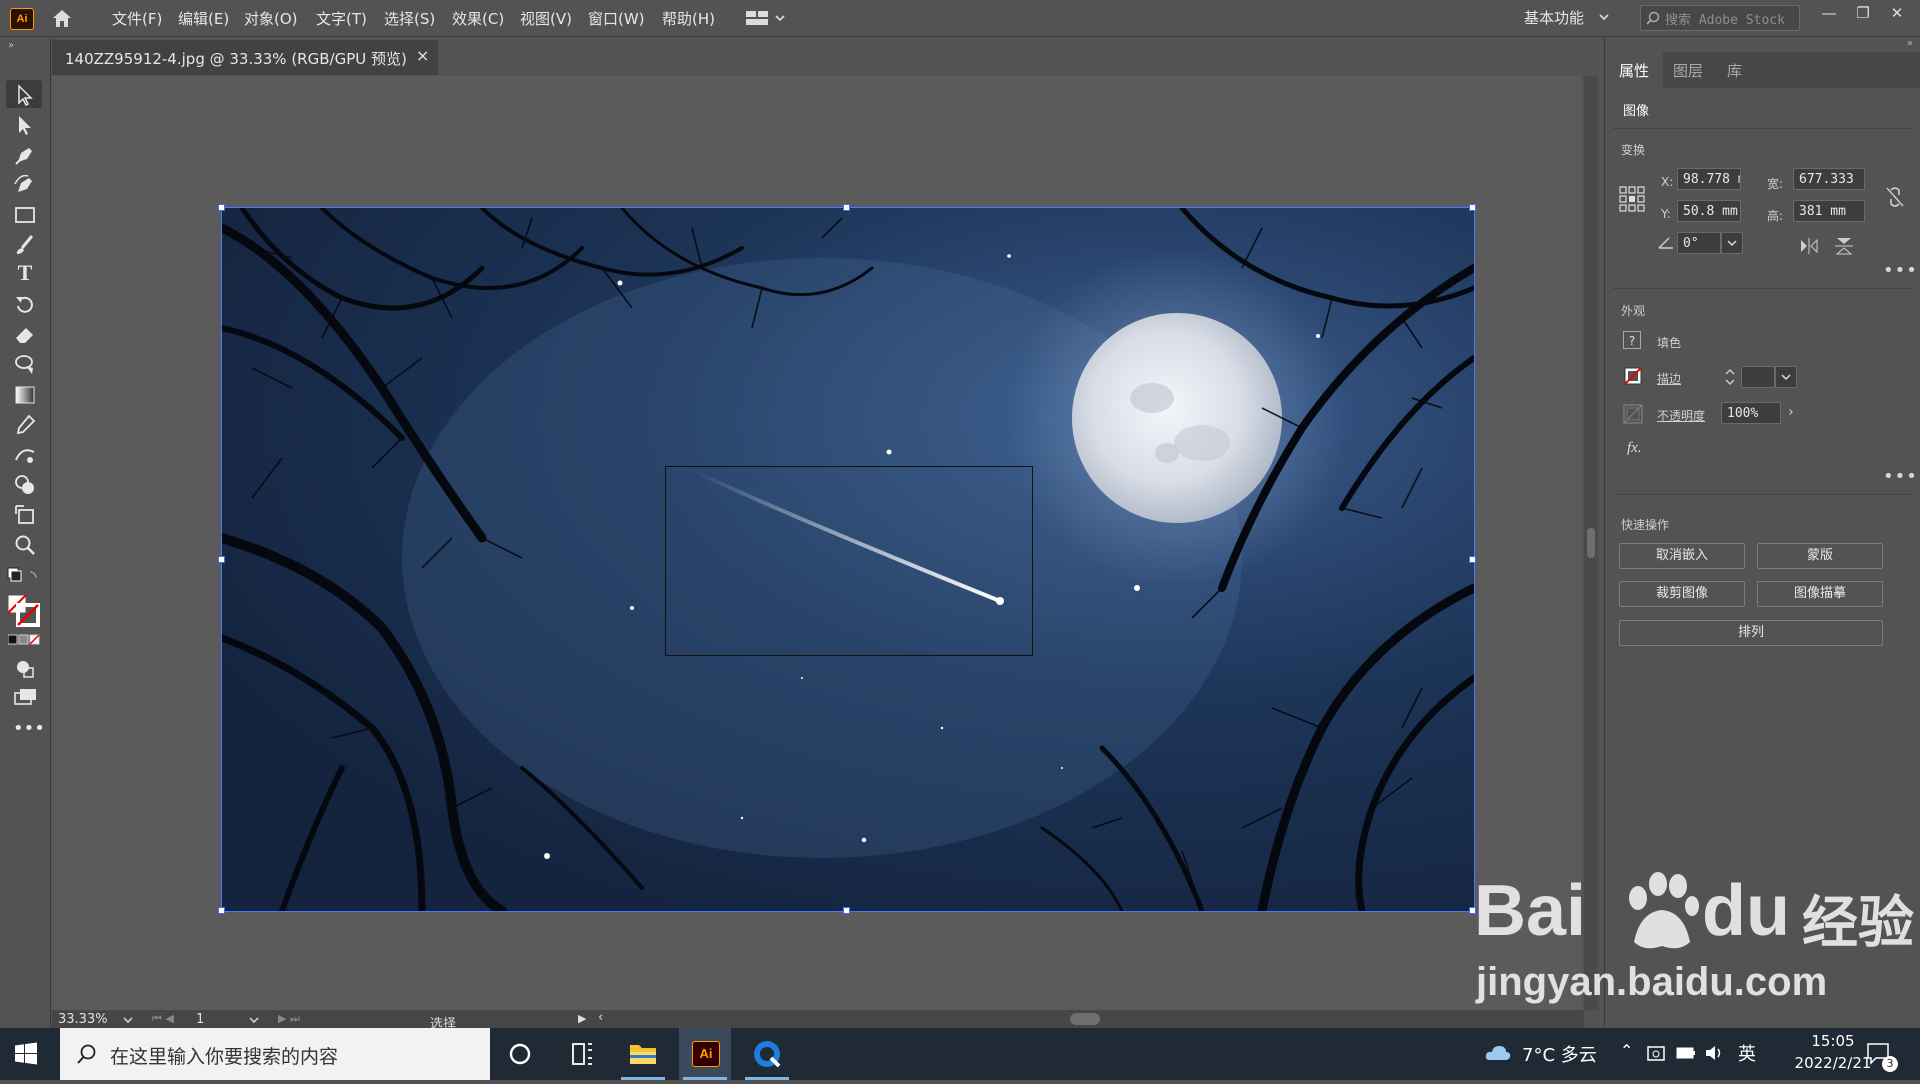  Describe the element at coordinates (1720, 18) in the screenshot. I see `stock-search-input: 搜索 Adobe Stock` at that location.